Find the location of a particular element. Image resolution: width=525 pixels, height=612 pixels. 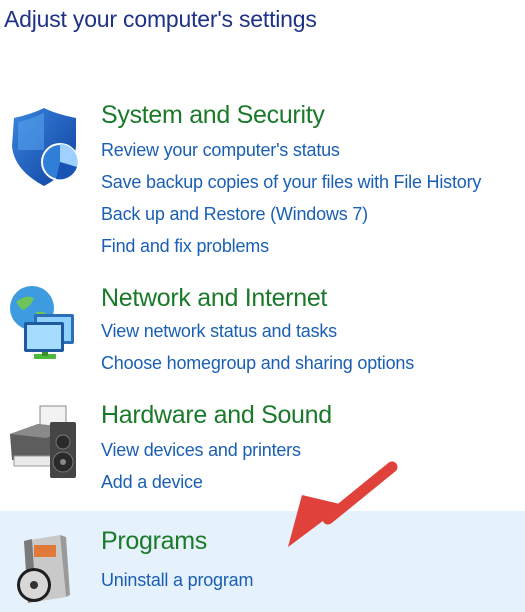

printer-speaker-icon is located at coordinates (45, 441).